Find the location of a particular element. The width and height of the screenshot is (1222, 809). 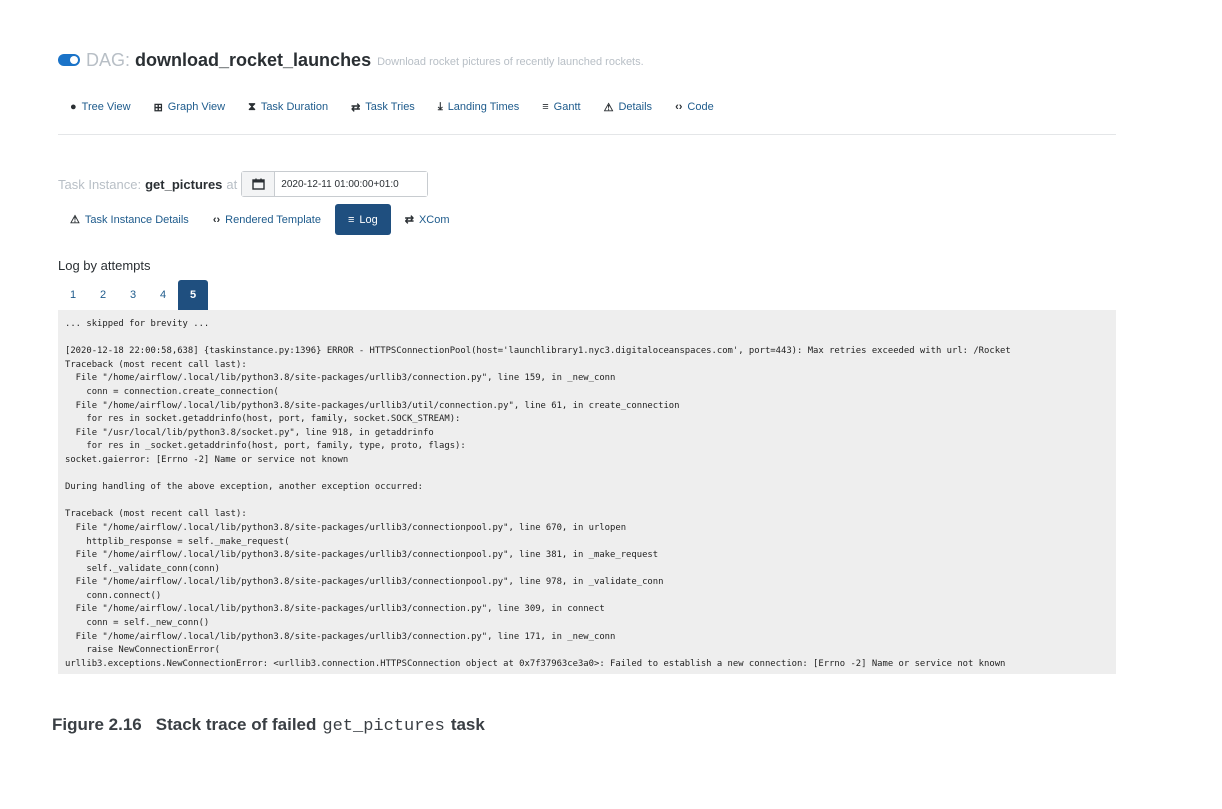

dag-prefix: DAG: is located at coordinates (108, 59).